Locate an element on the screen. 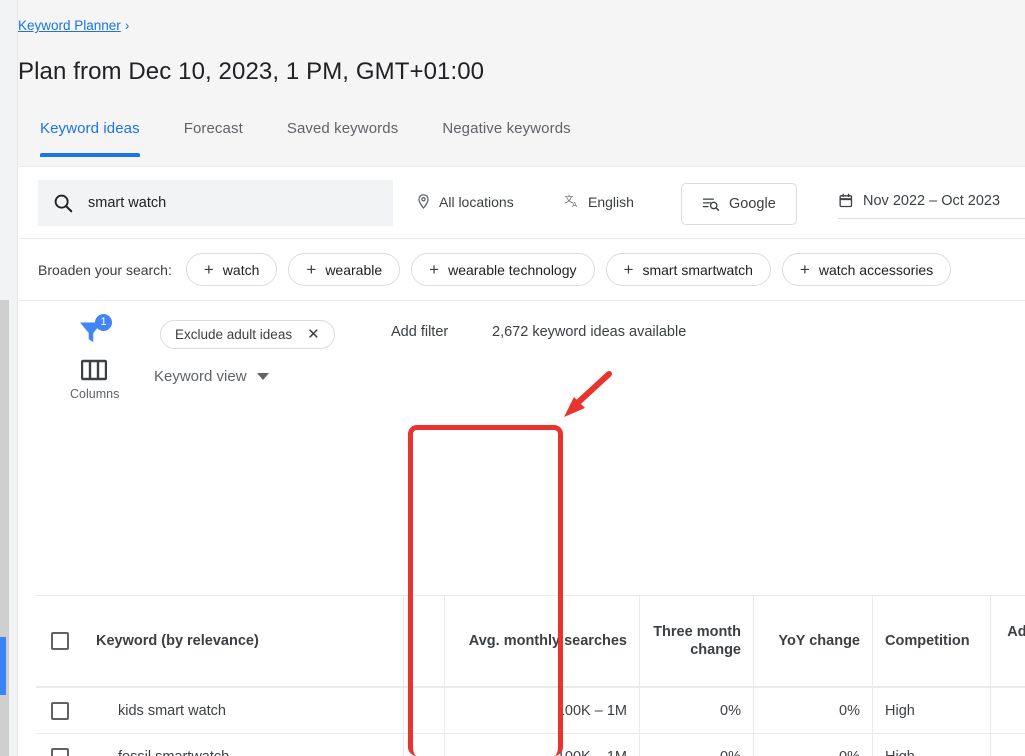  left-scrollbar-track is located at coordinates (4, 528).